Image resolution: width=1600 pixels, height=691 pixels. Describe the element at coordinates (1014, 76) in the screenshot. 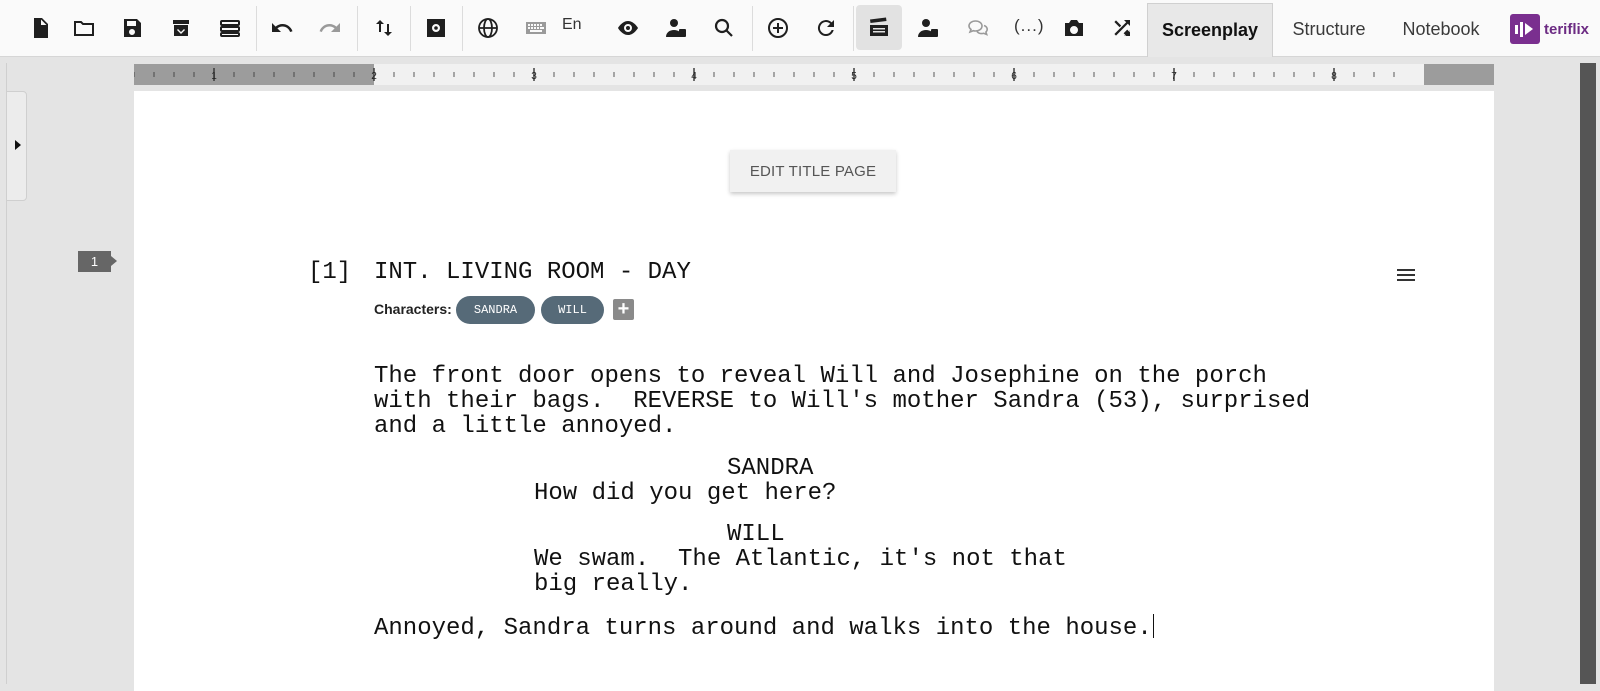

I see `ruler-label: 6` at that location.